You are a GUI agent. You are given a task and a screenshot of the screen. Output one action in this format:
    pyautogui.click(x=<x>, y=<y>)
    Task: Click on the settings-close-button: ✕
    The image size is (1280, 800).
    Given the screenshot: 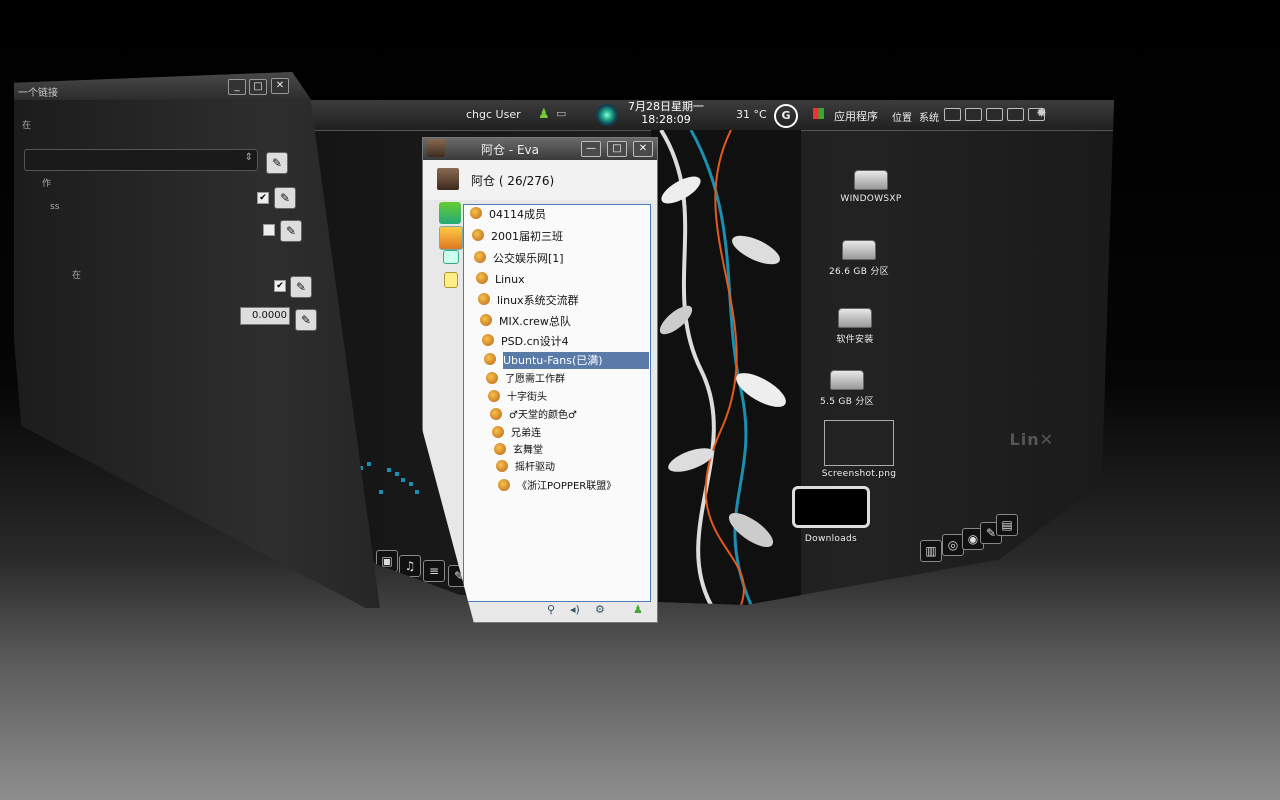 What is the action you would take?
    pyautogui.click(x=280, y=86)
    